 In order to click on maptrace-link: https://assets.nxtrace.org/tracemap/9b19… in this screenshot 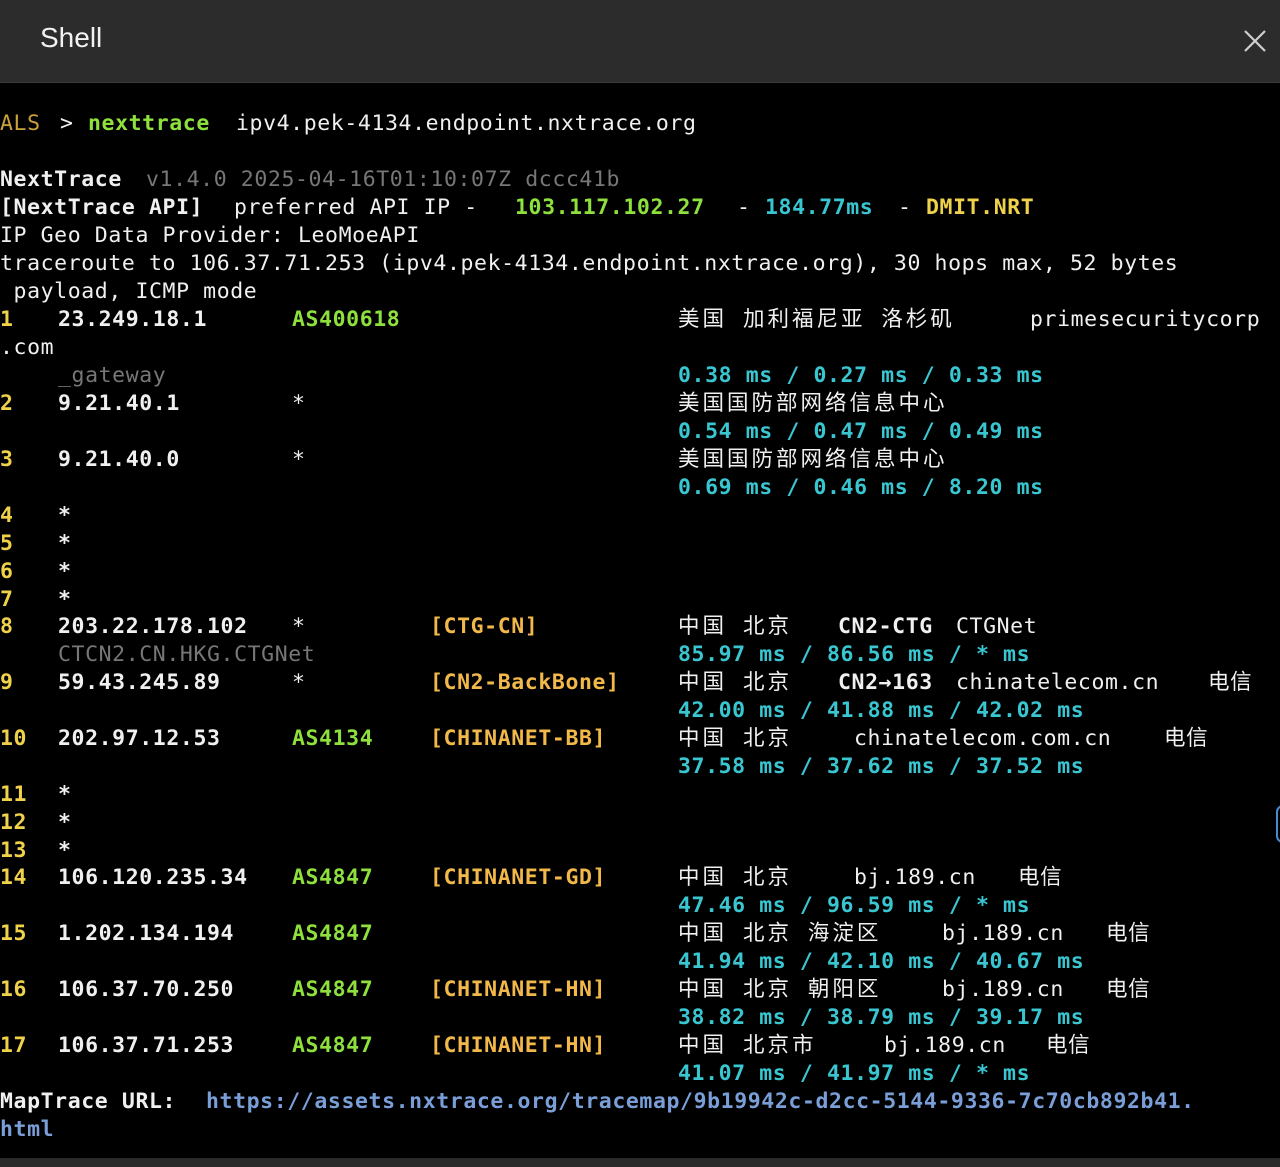, I will do `click(700, 1102)`.